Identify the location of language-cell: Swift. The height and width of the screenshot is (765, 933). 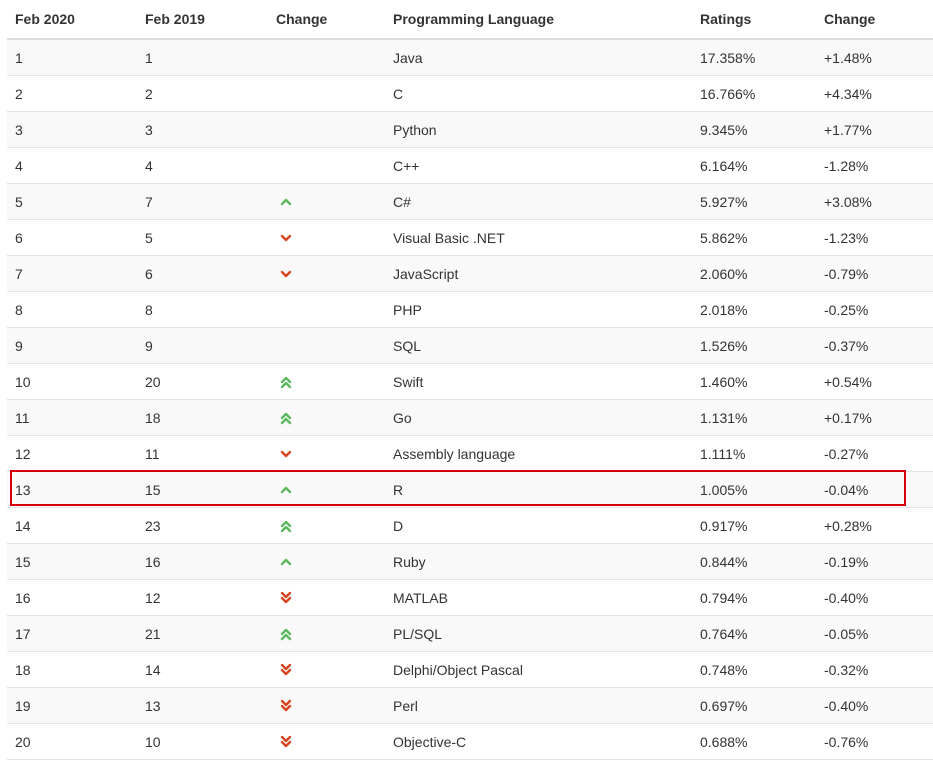
(408, 381).